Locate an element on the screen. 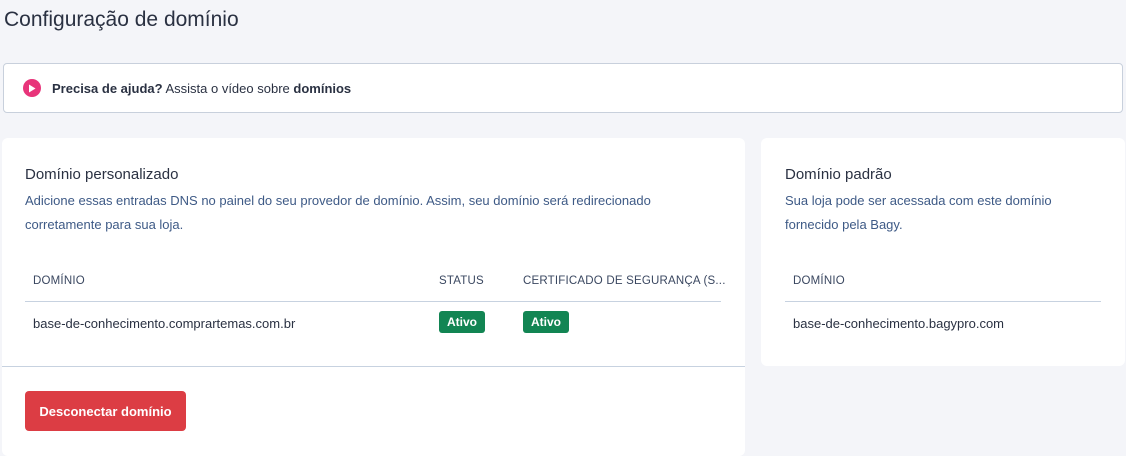  help-domains-link: domínios is located at coordinates (322, 88).